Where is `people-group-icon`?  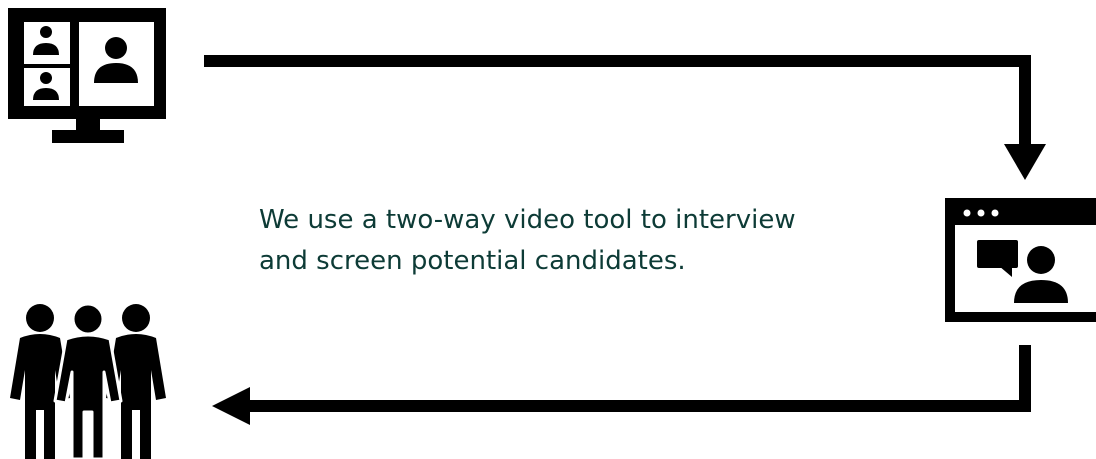 people-group-icon is located at coordinates (88, 380).